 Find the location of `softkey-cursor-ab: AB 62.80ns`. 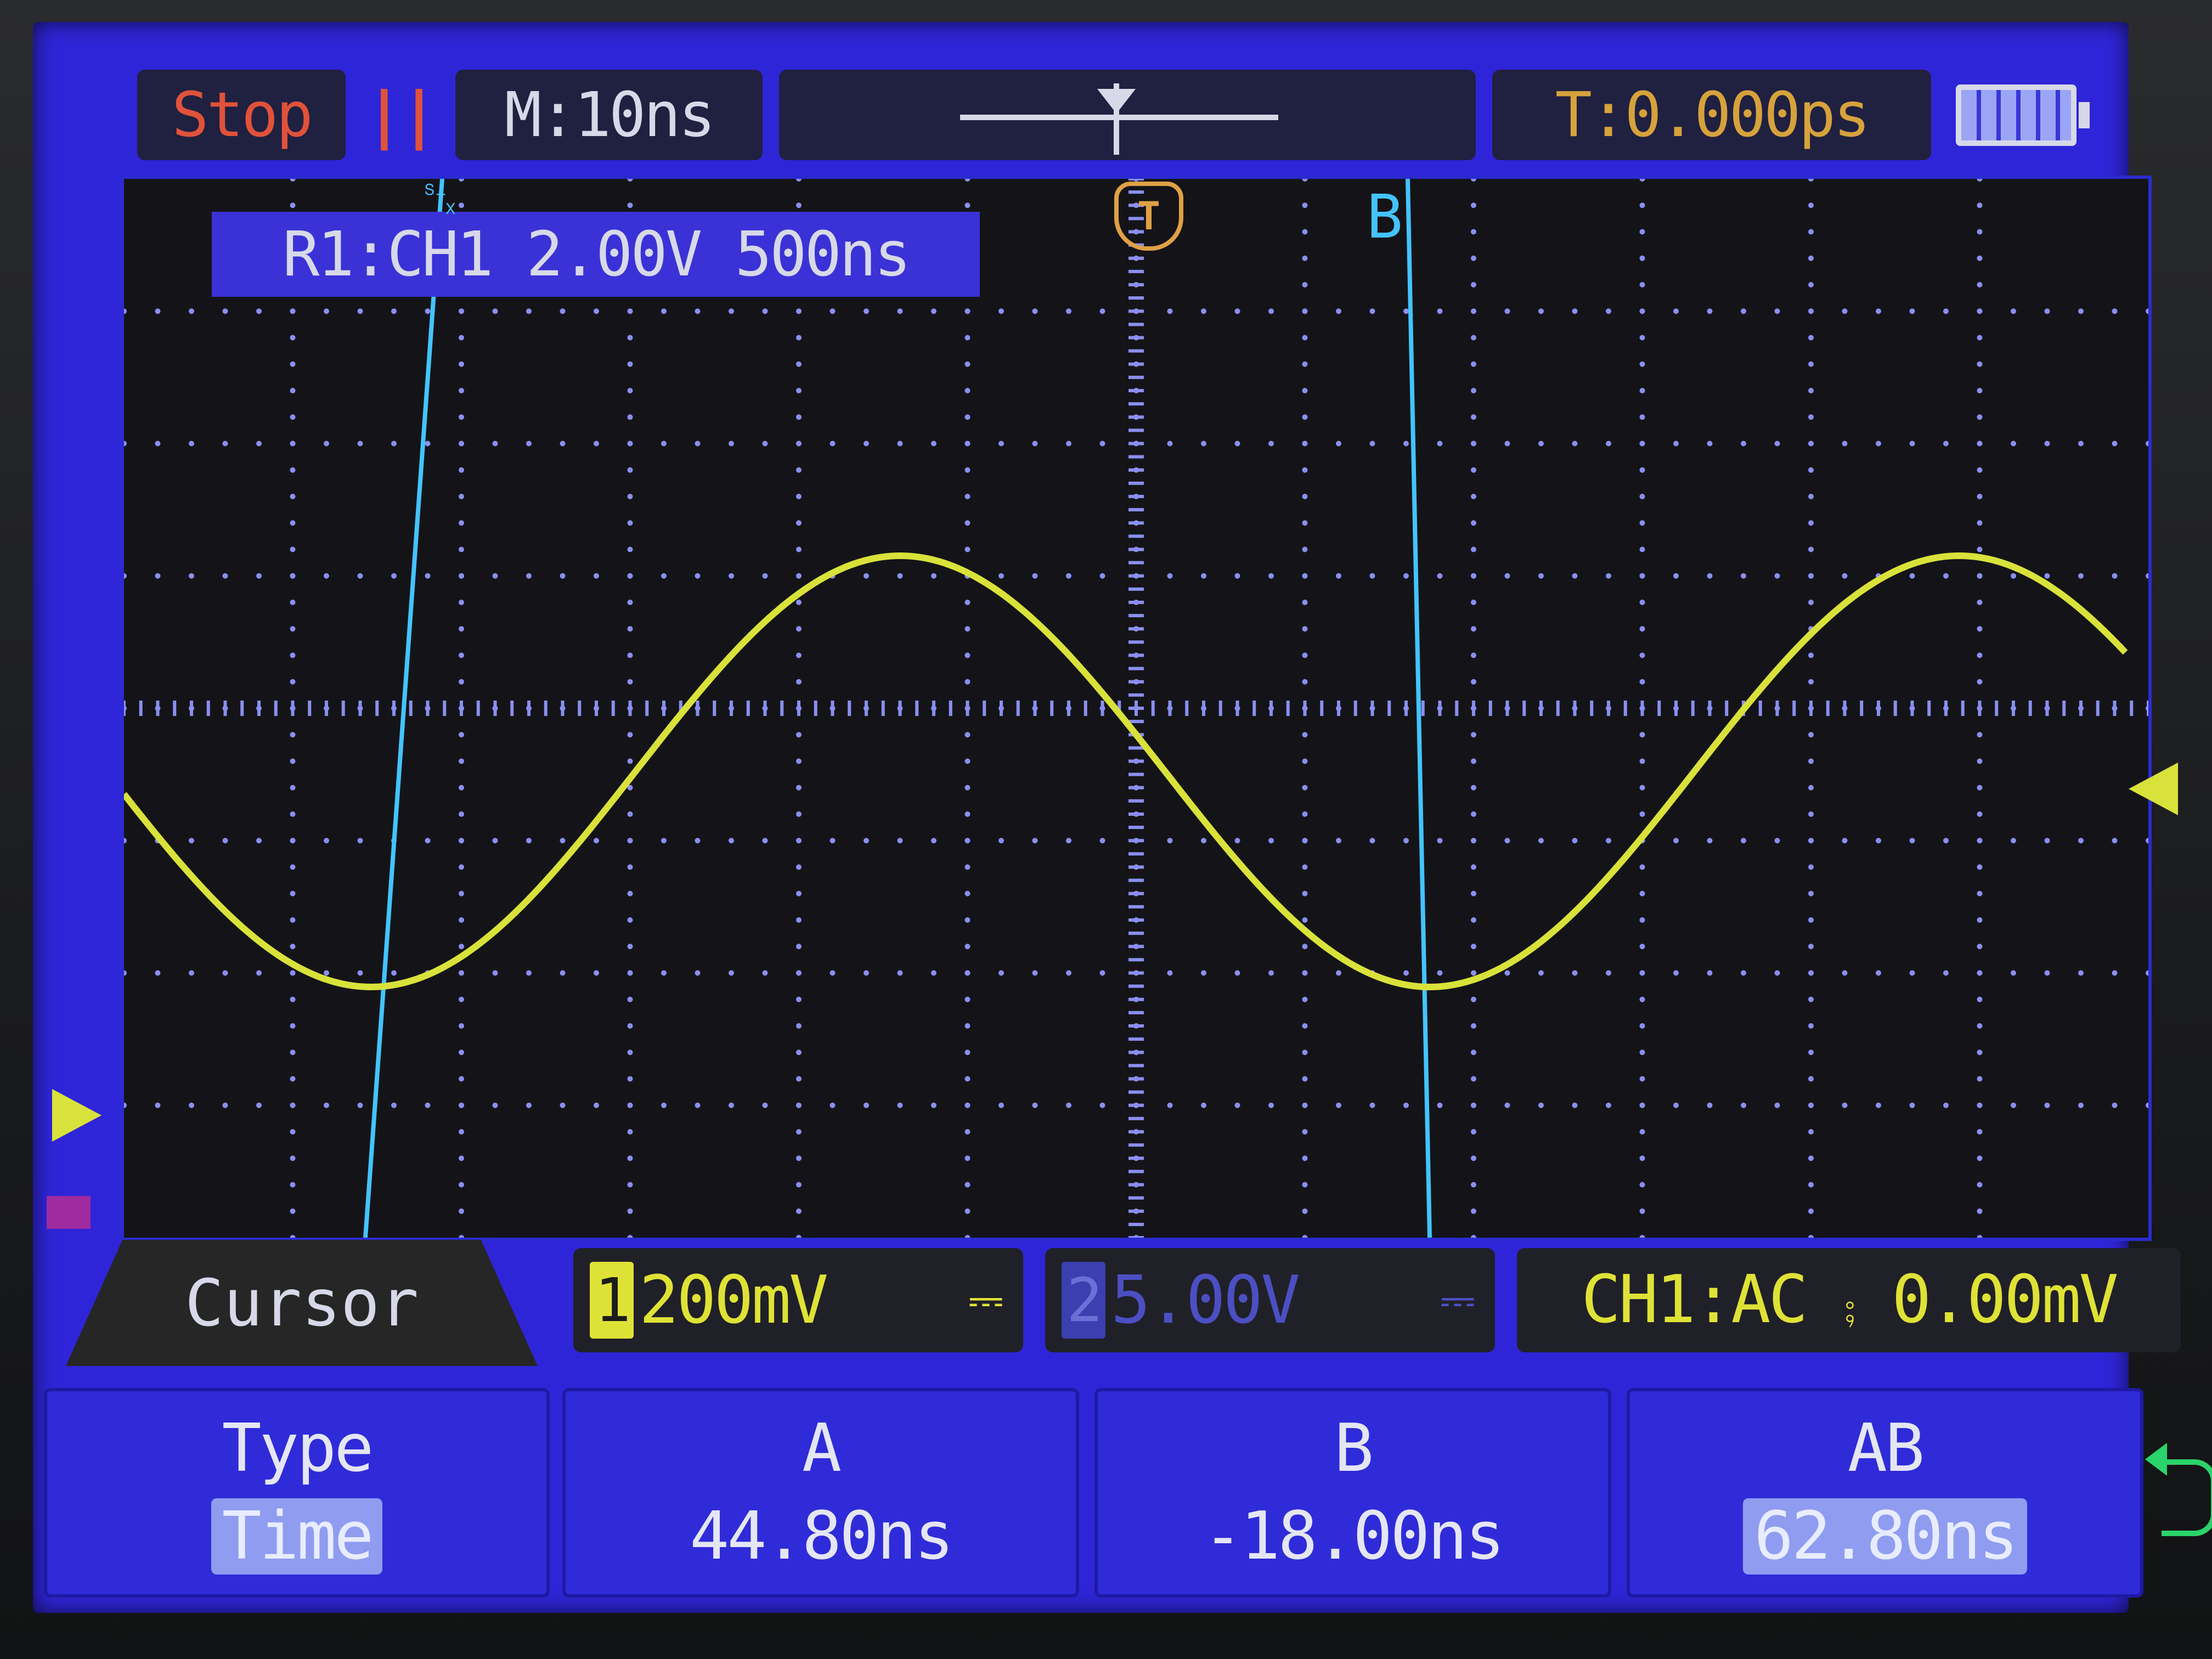

softkey-cursor-ab: AB 62.80ns is located at coordinates (1885, 1493).